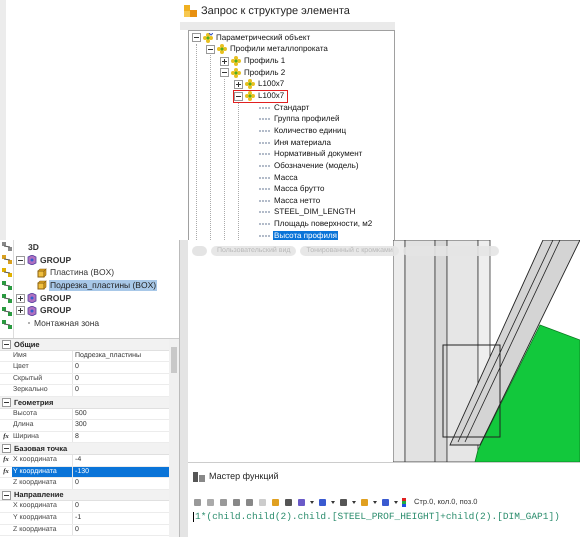 The height and width of the screenshot is (537, 580). Describe the element at coordinates (66, 323) in the screenshot. I see `tree-item: Монтажная зона` at that location.